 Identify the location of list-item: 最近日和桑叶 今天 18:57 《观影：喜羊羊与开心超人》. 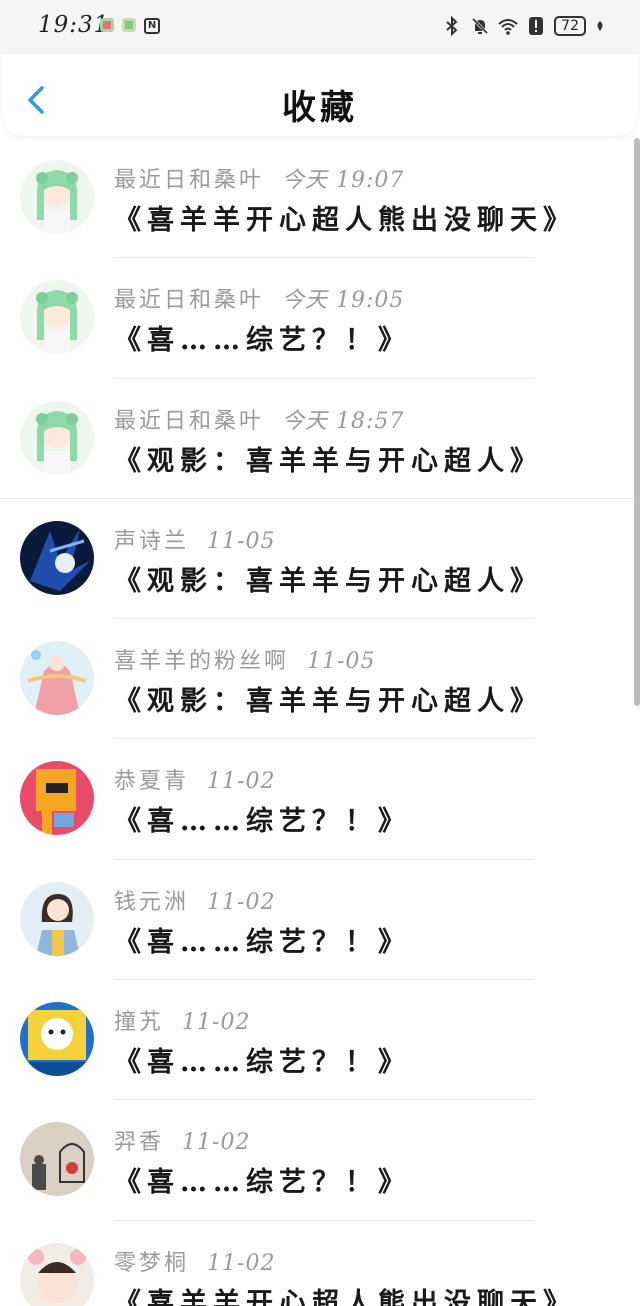
(320, 439).